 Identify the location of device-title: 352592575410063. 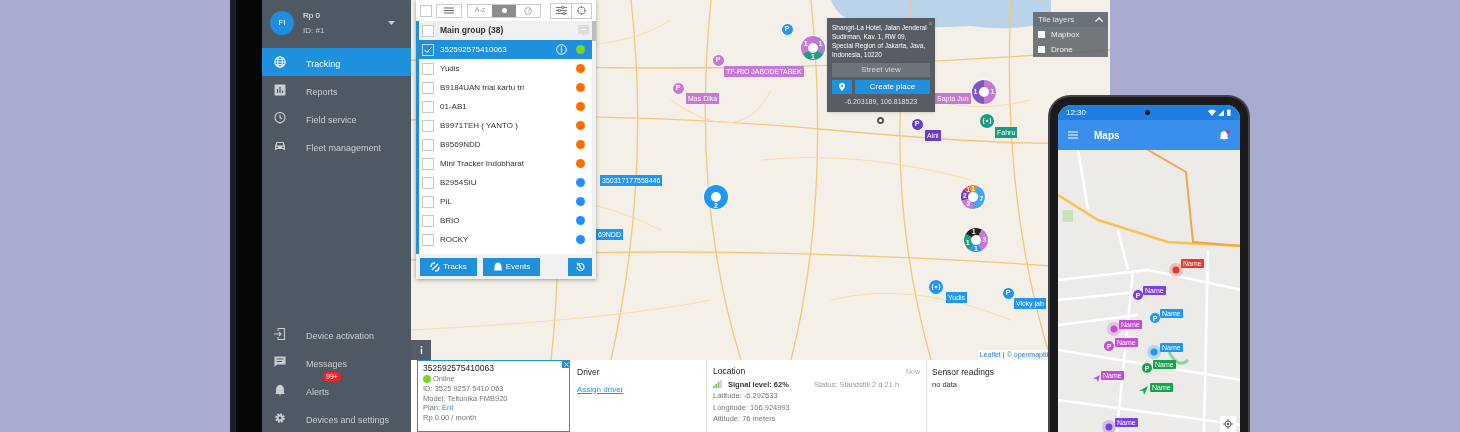
(459, 368).